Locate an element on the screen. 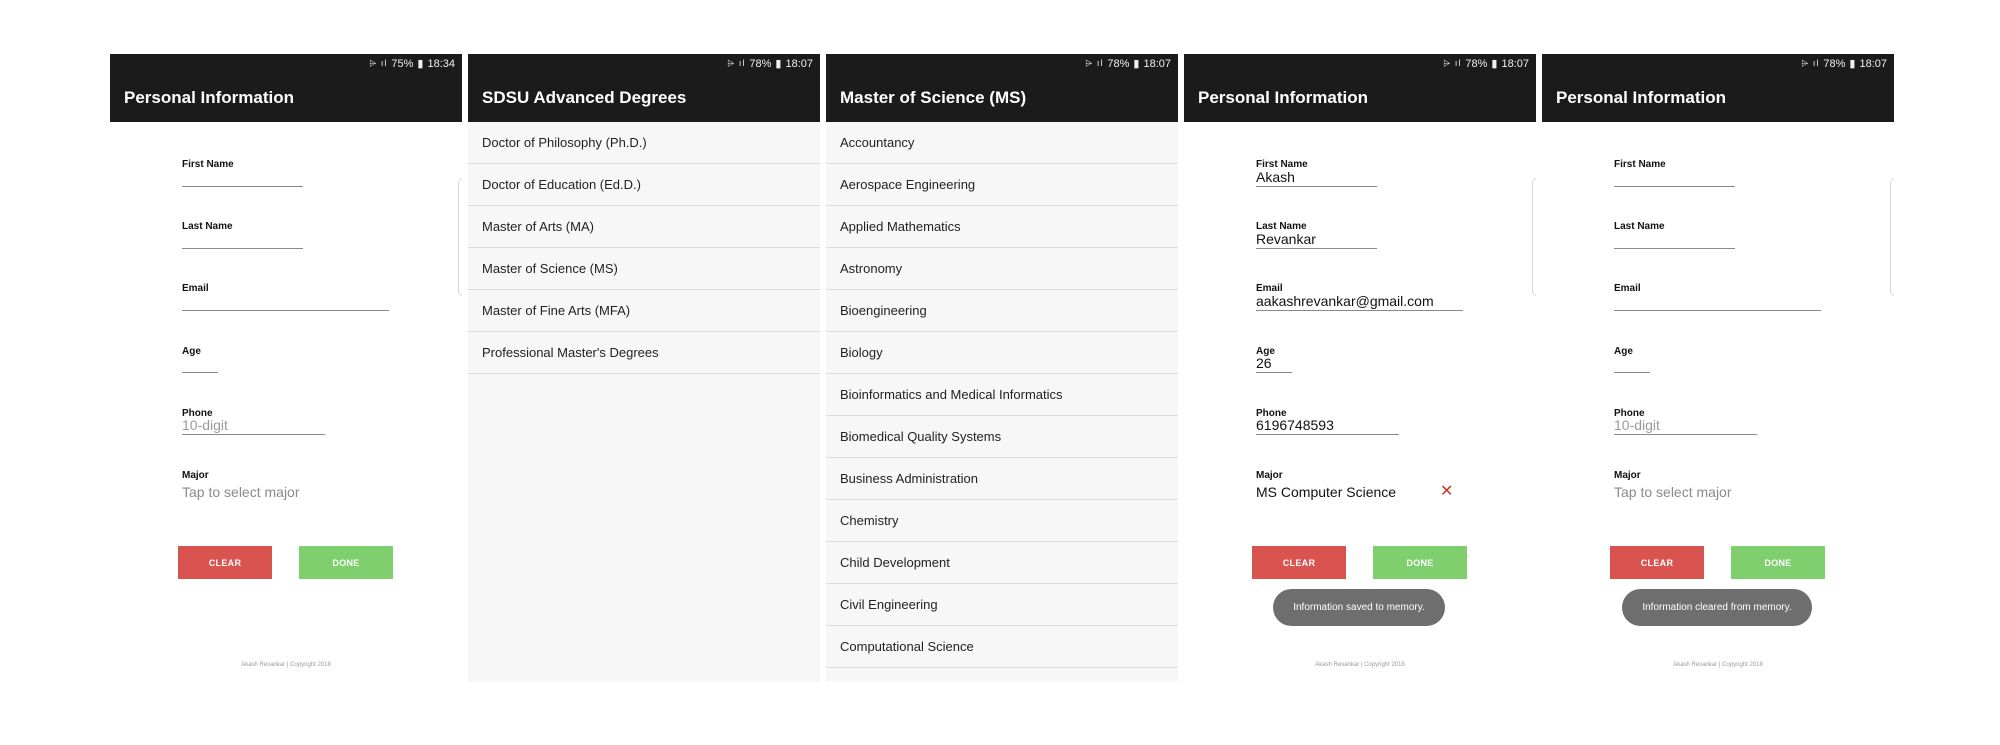  list-item: Master of Science (MS) is located at coordinates (644, 269).